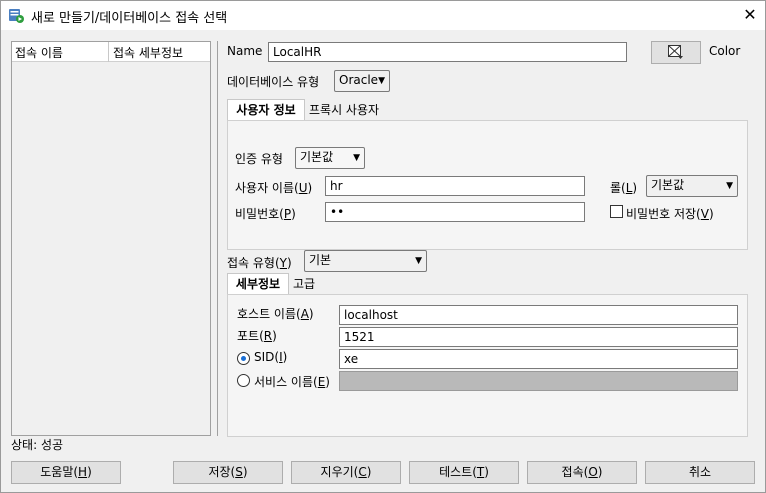 Image resolution: width=766 pixels, height=493 pixels. I want to click on color-picker-button, so click(676, 52).